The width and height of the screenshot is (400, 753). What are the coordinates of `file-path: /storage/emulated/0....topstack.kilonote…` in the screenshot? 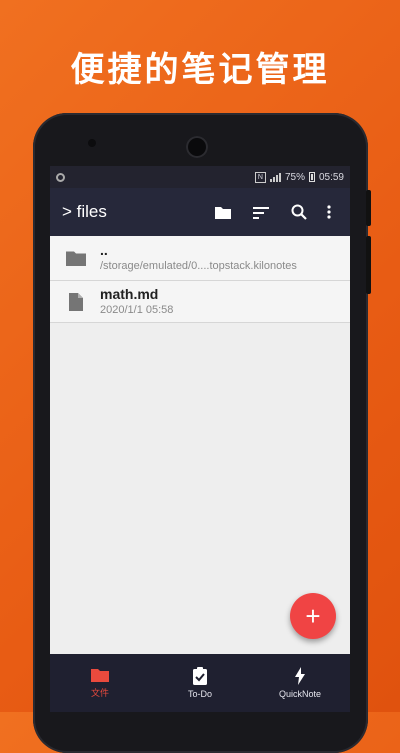 It's located at (198, 266).